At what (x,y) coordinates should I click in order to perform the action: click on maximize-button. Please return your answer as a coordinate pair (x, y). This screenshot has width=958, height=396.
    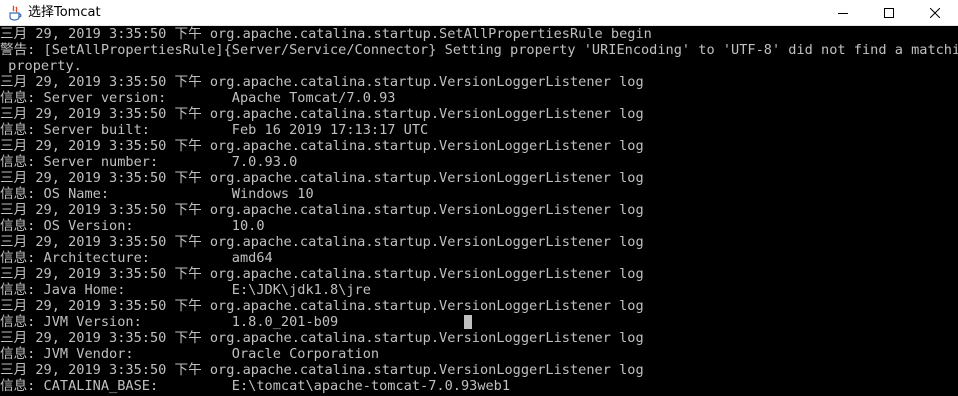
    Looking at the image, I should click on (889, 13).